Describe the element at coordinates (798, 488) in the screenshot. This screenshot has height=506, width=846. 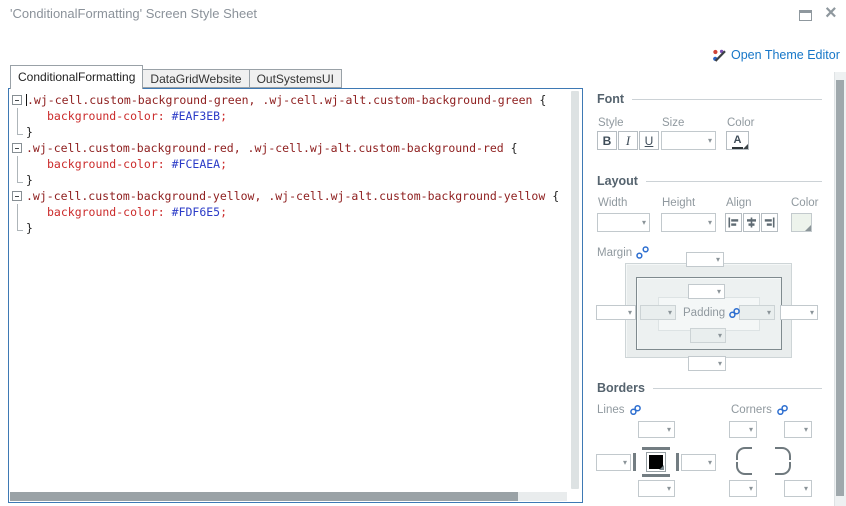
I see `corner-bottom-right-select` at that location.